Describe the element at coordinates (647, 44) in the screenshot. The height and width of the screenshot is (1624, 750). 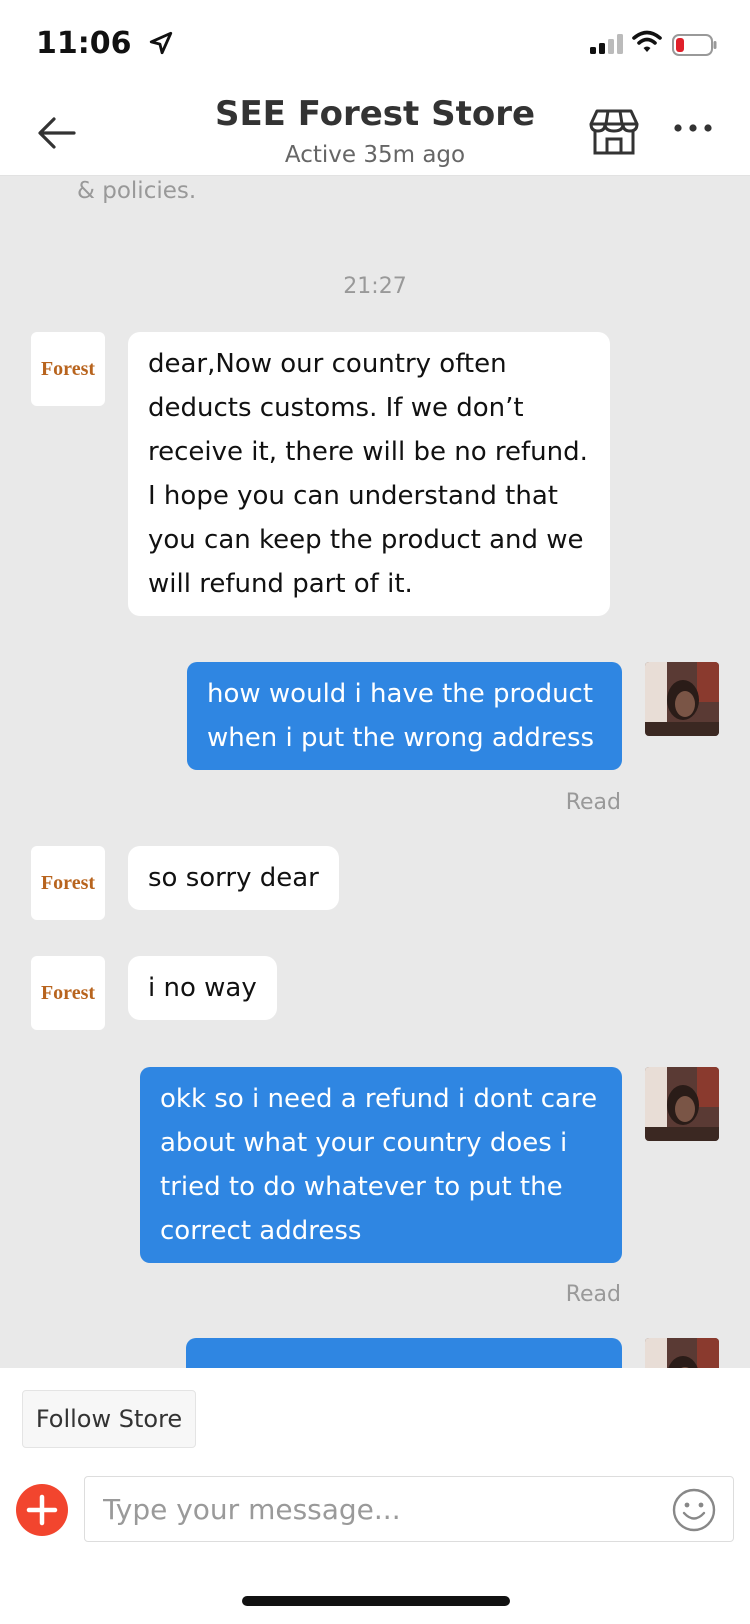
I see `wifi-icon` at that location.